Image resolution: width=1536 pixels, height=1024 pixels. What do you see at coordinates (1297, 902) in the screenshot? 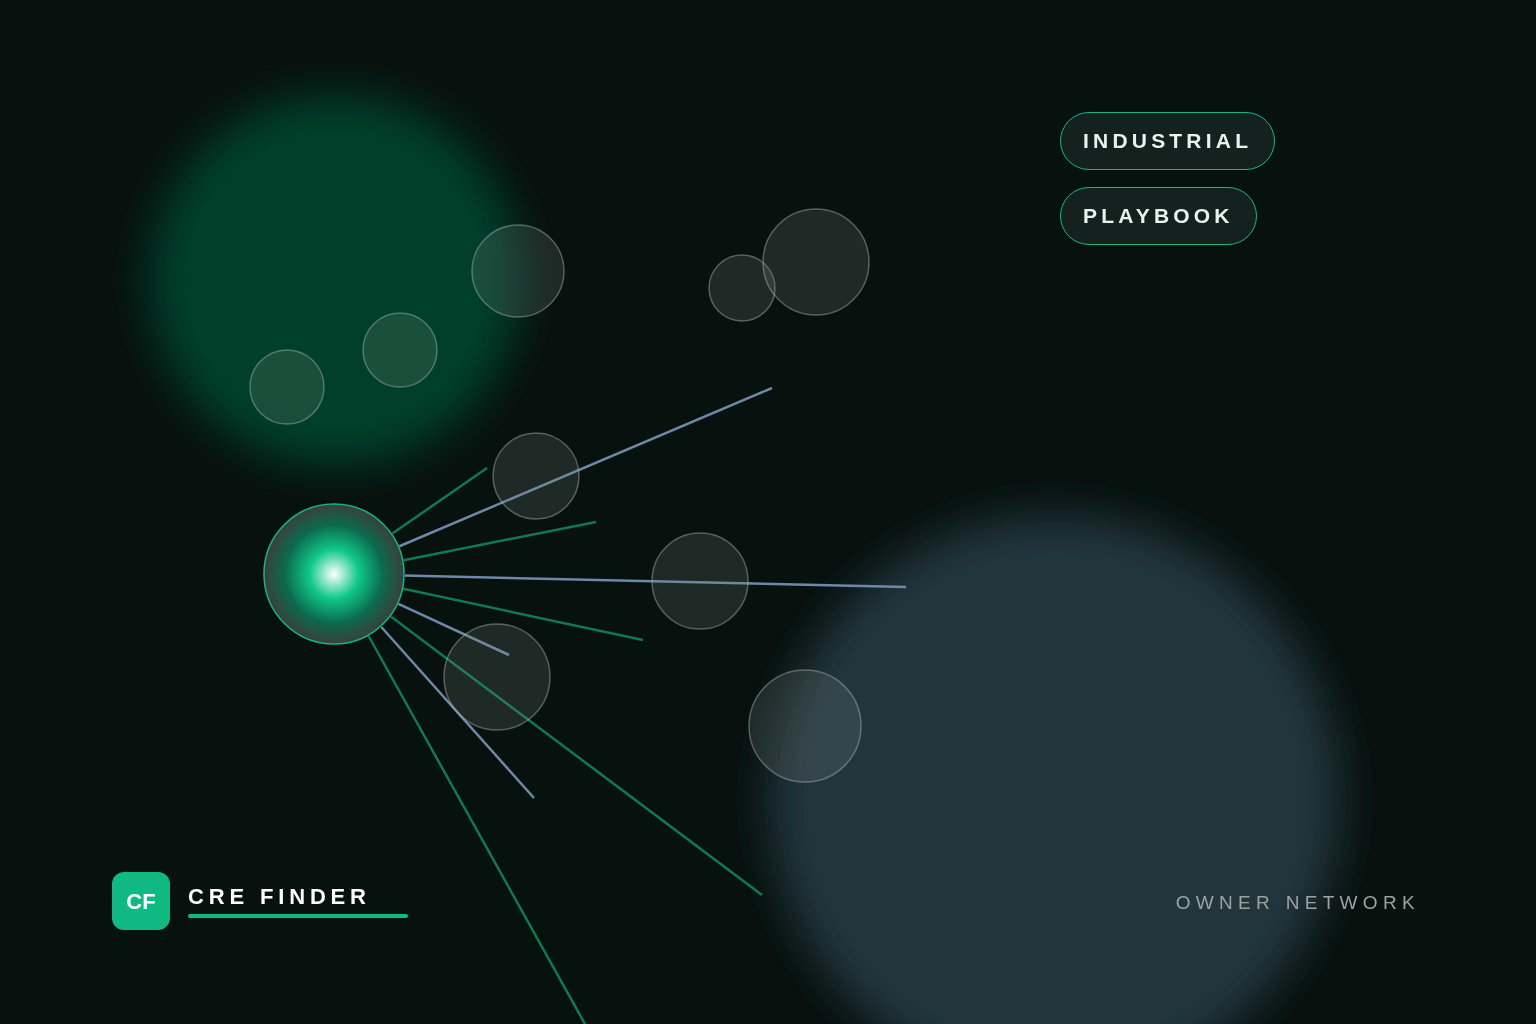
I see `caption: OWNER NETWORK` at bounding box center [1297, 902].